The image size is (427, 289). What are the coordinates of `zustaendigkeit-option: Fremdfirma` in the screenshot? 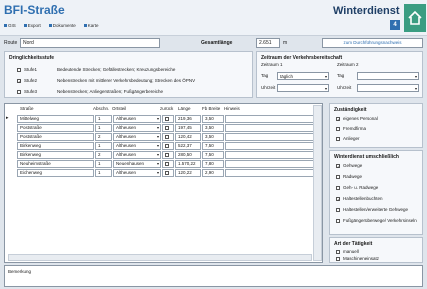 It's located at (351, 128).